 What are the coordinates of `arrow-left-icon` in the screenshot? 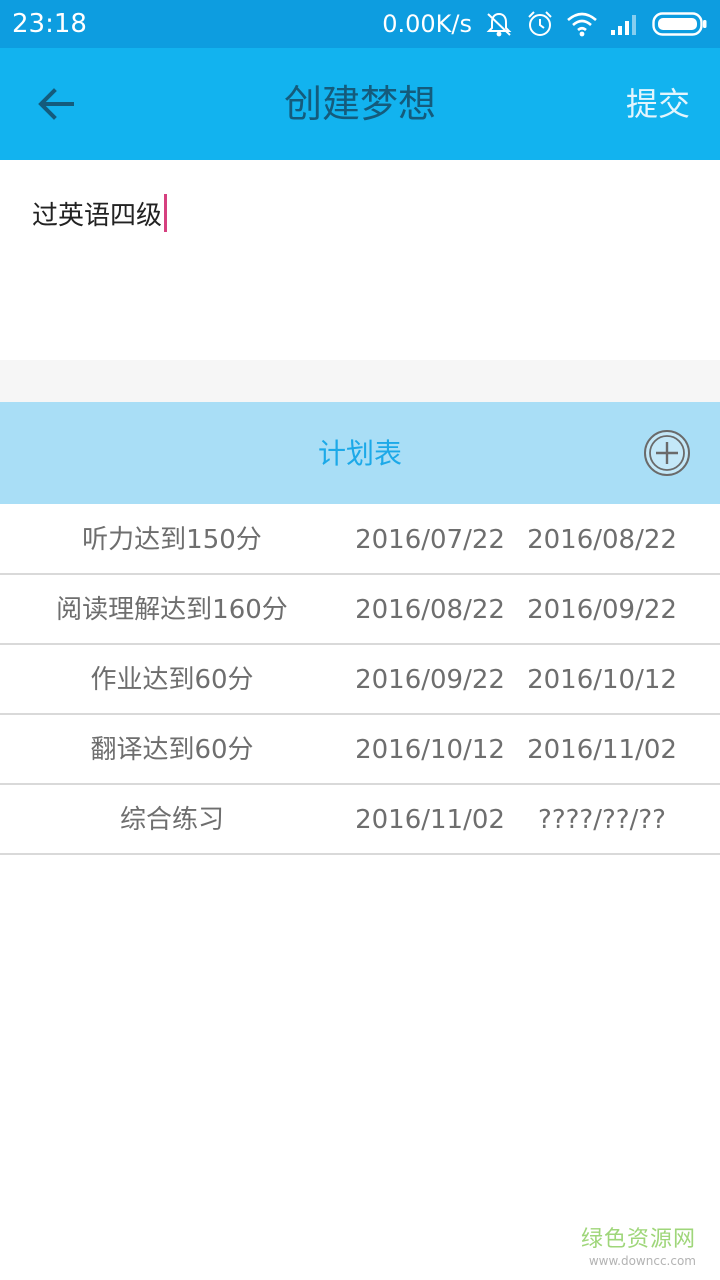 It's located at (56, 104).